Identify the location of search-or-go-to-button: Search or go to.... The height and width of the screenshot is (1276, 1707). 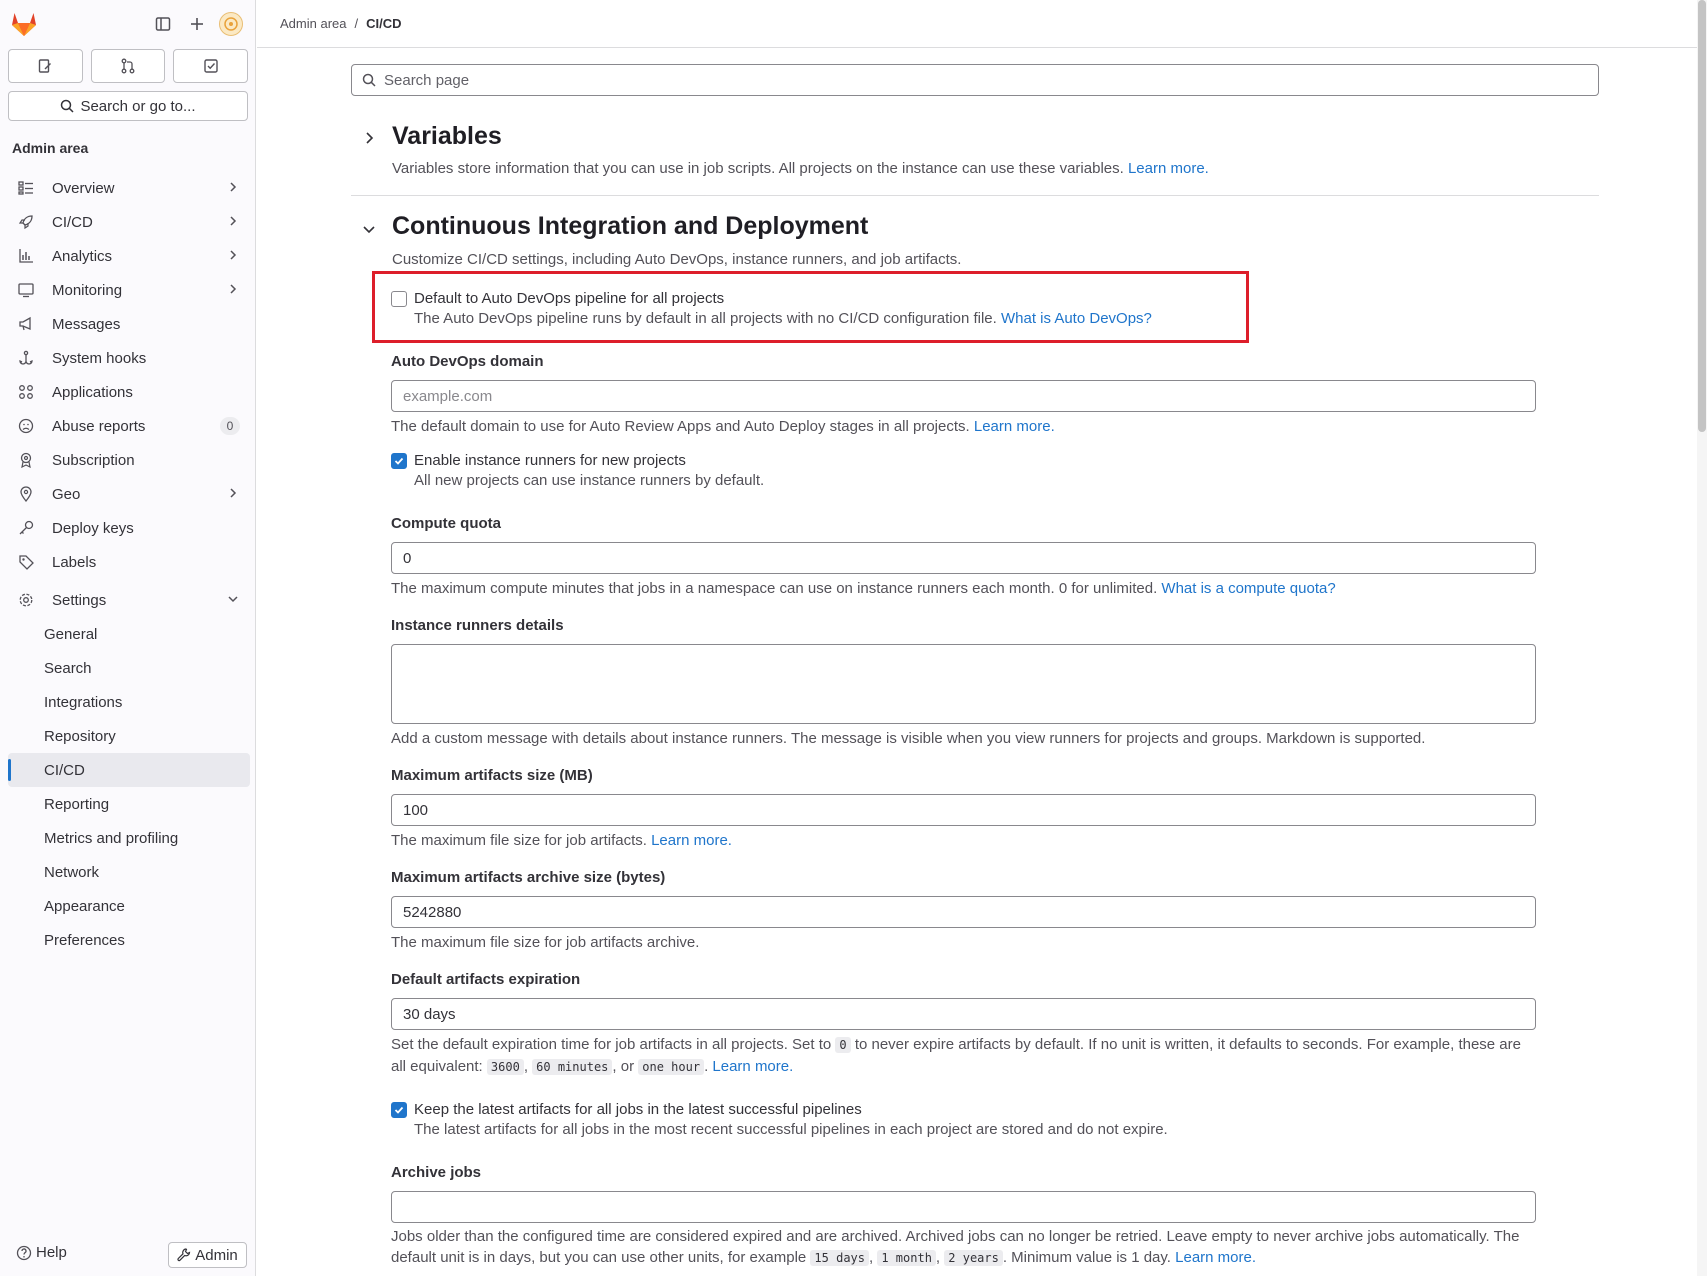
(128, 106).